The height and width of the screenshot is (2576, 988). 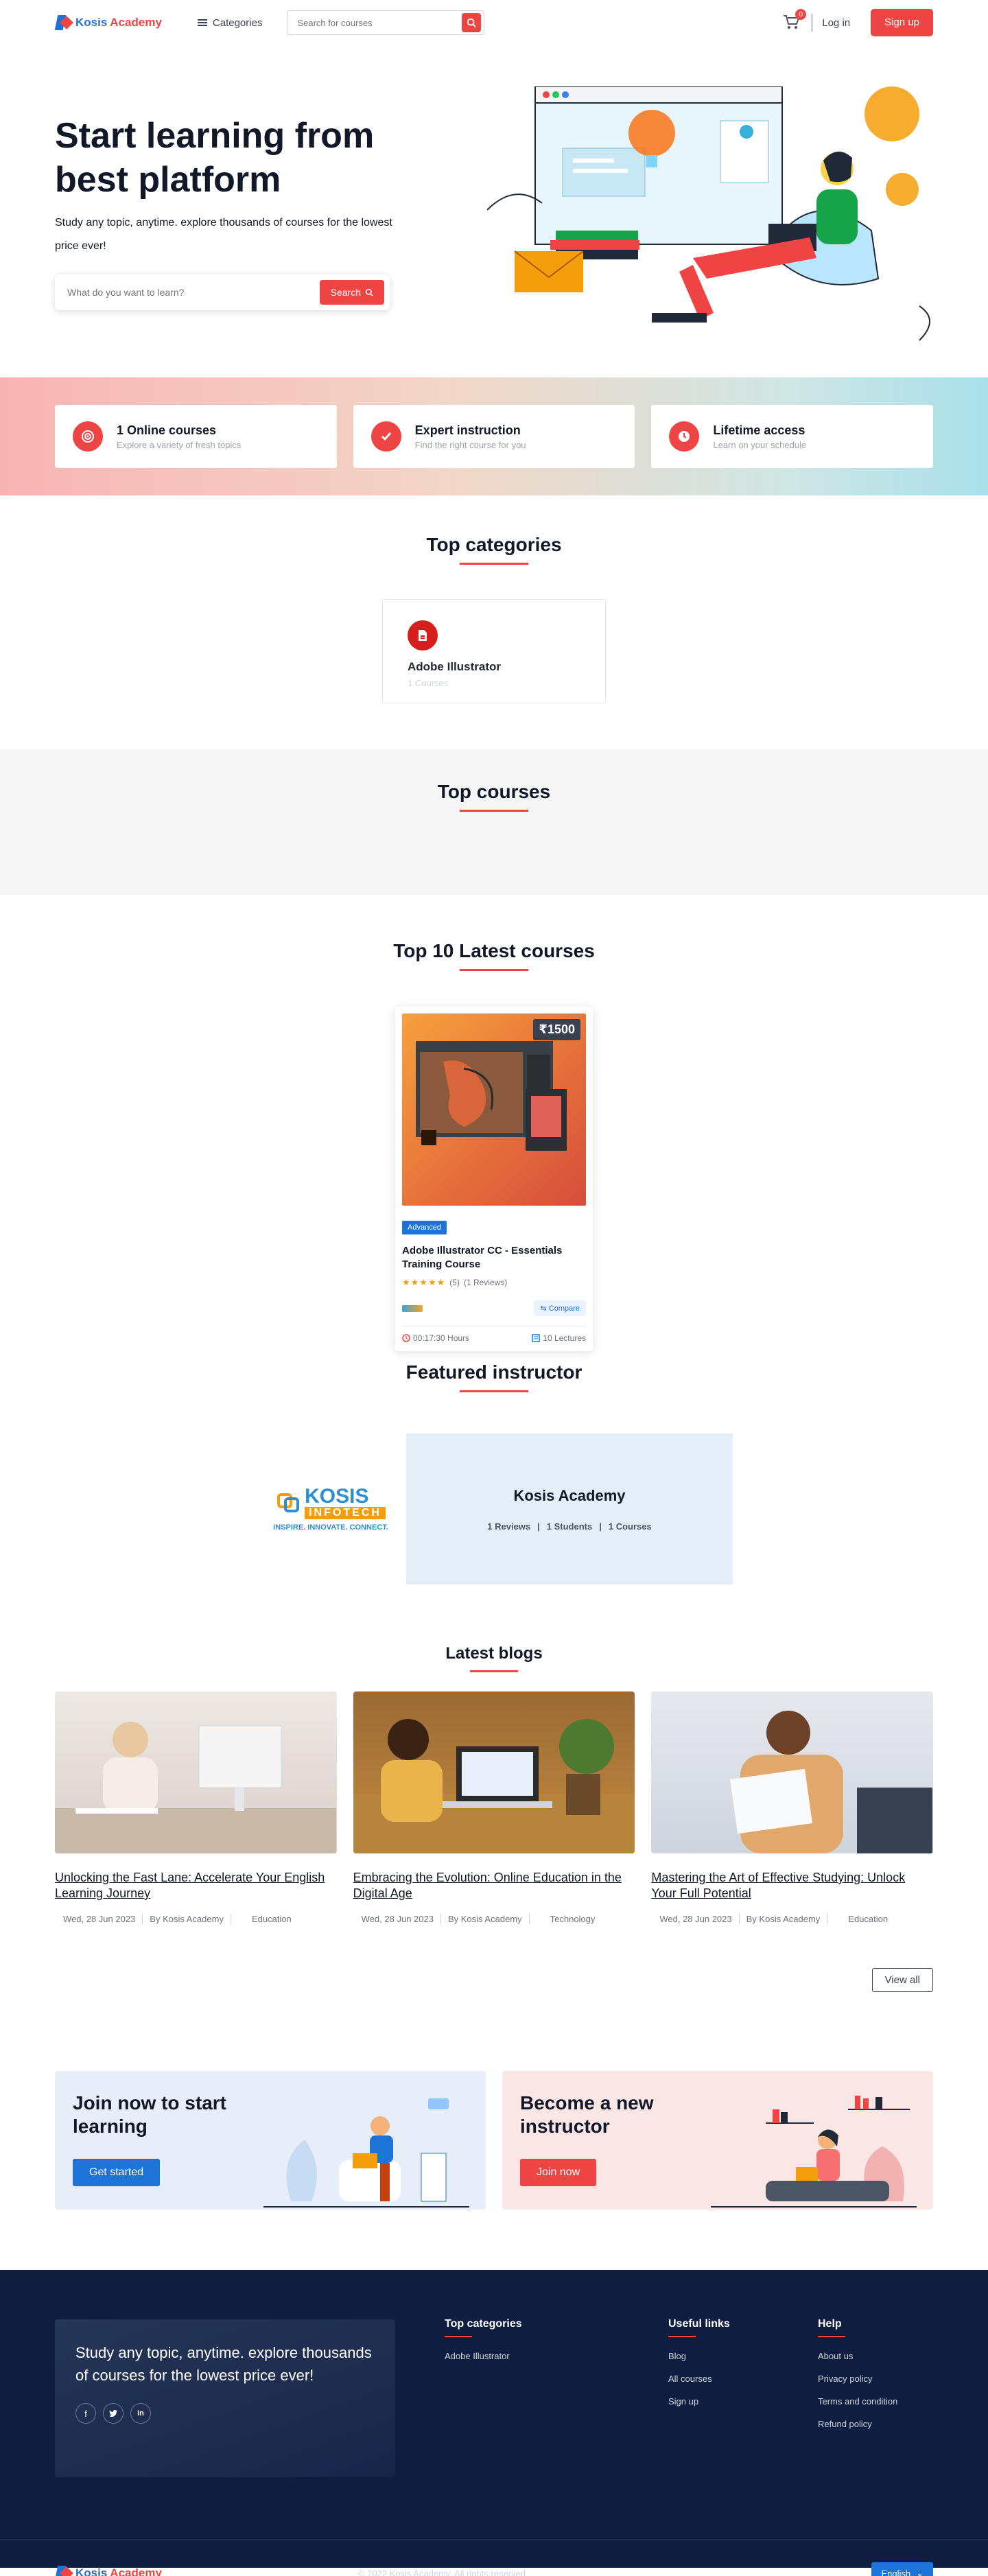 I want to click on chevron-down-icon: ⌄, so click(x=920, y=2572).